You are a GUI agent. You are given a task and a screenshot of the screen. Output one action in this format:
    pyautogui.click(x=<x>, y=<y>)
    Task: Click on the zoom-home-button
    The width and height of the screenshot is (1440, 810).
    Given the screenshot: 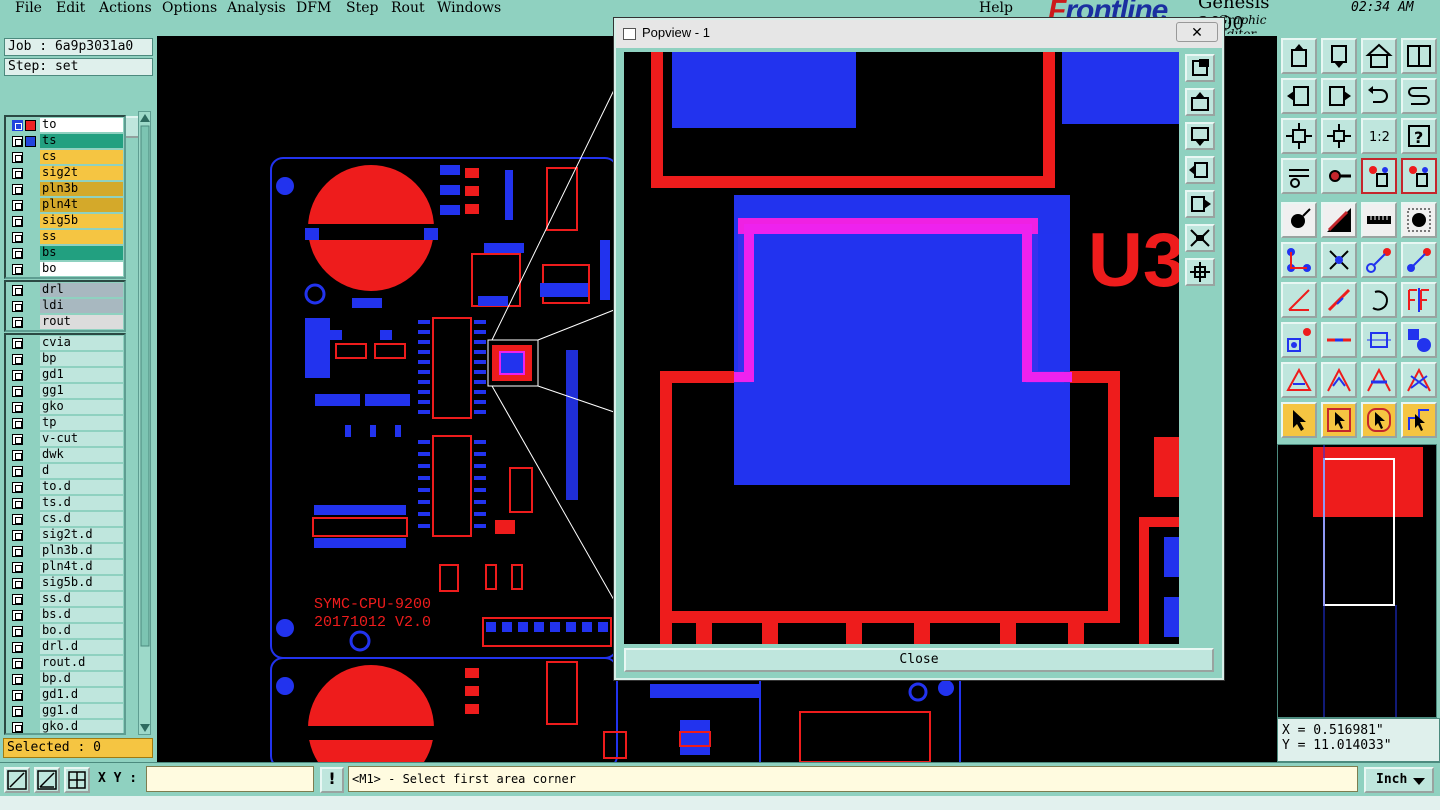 What is the action you would take?
    pyautogui.click(x=1200, y=68)
    